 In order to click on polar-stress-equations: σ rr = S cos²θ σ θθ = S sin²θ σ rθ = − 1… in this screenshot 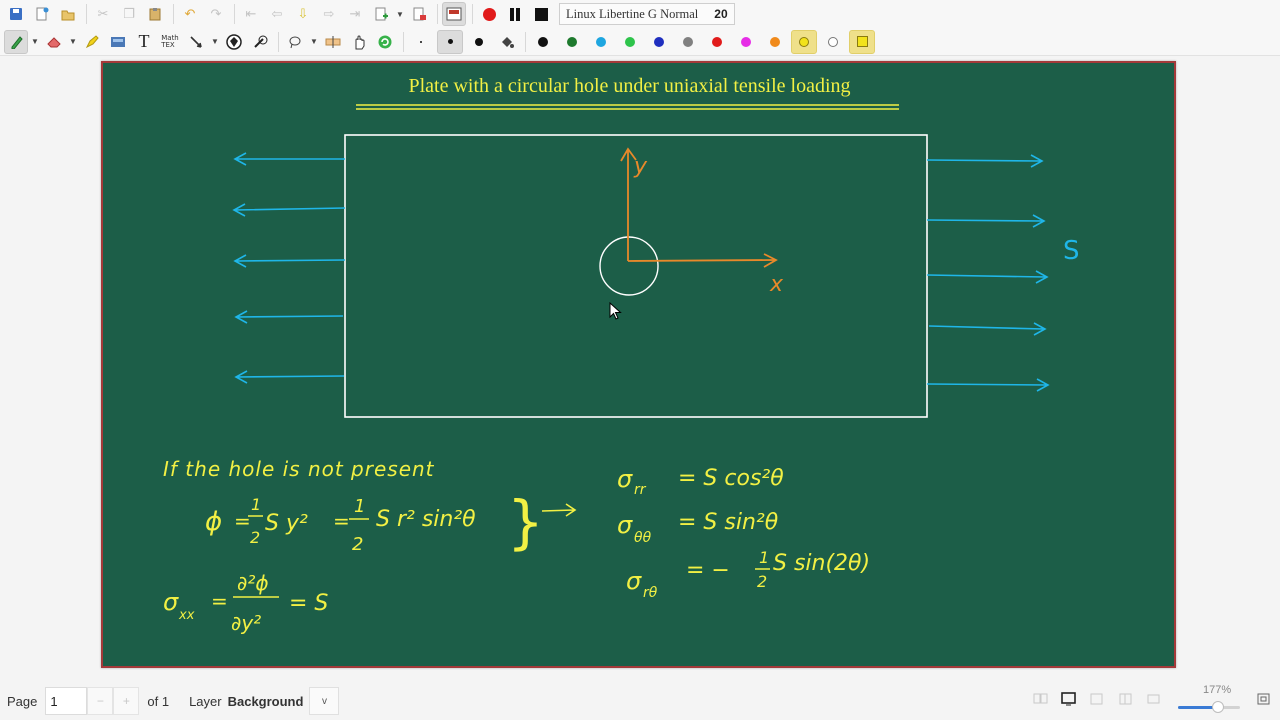, I will do `click(743, 533)`.